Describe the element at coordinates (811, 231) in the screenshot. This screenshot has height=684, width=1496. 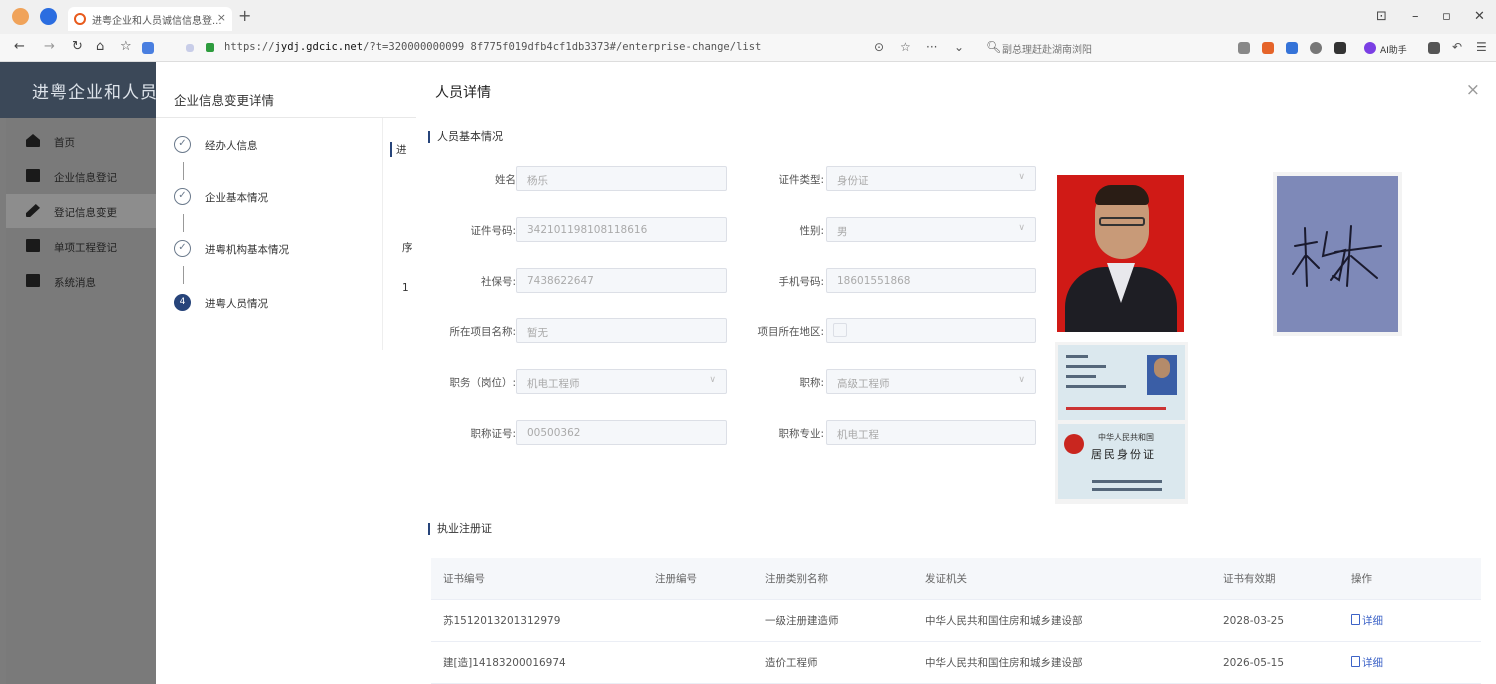
I see `gender-label: 性别:` at that location.